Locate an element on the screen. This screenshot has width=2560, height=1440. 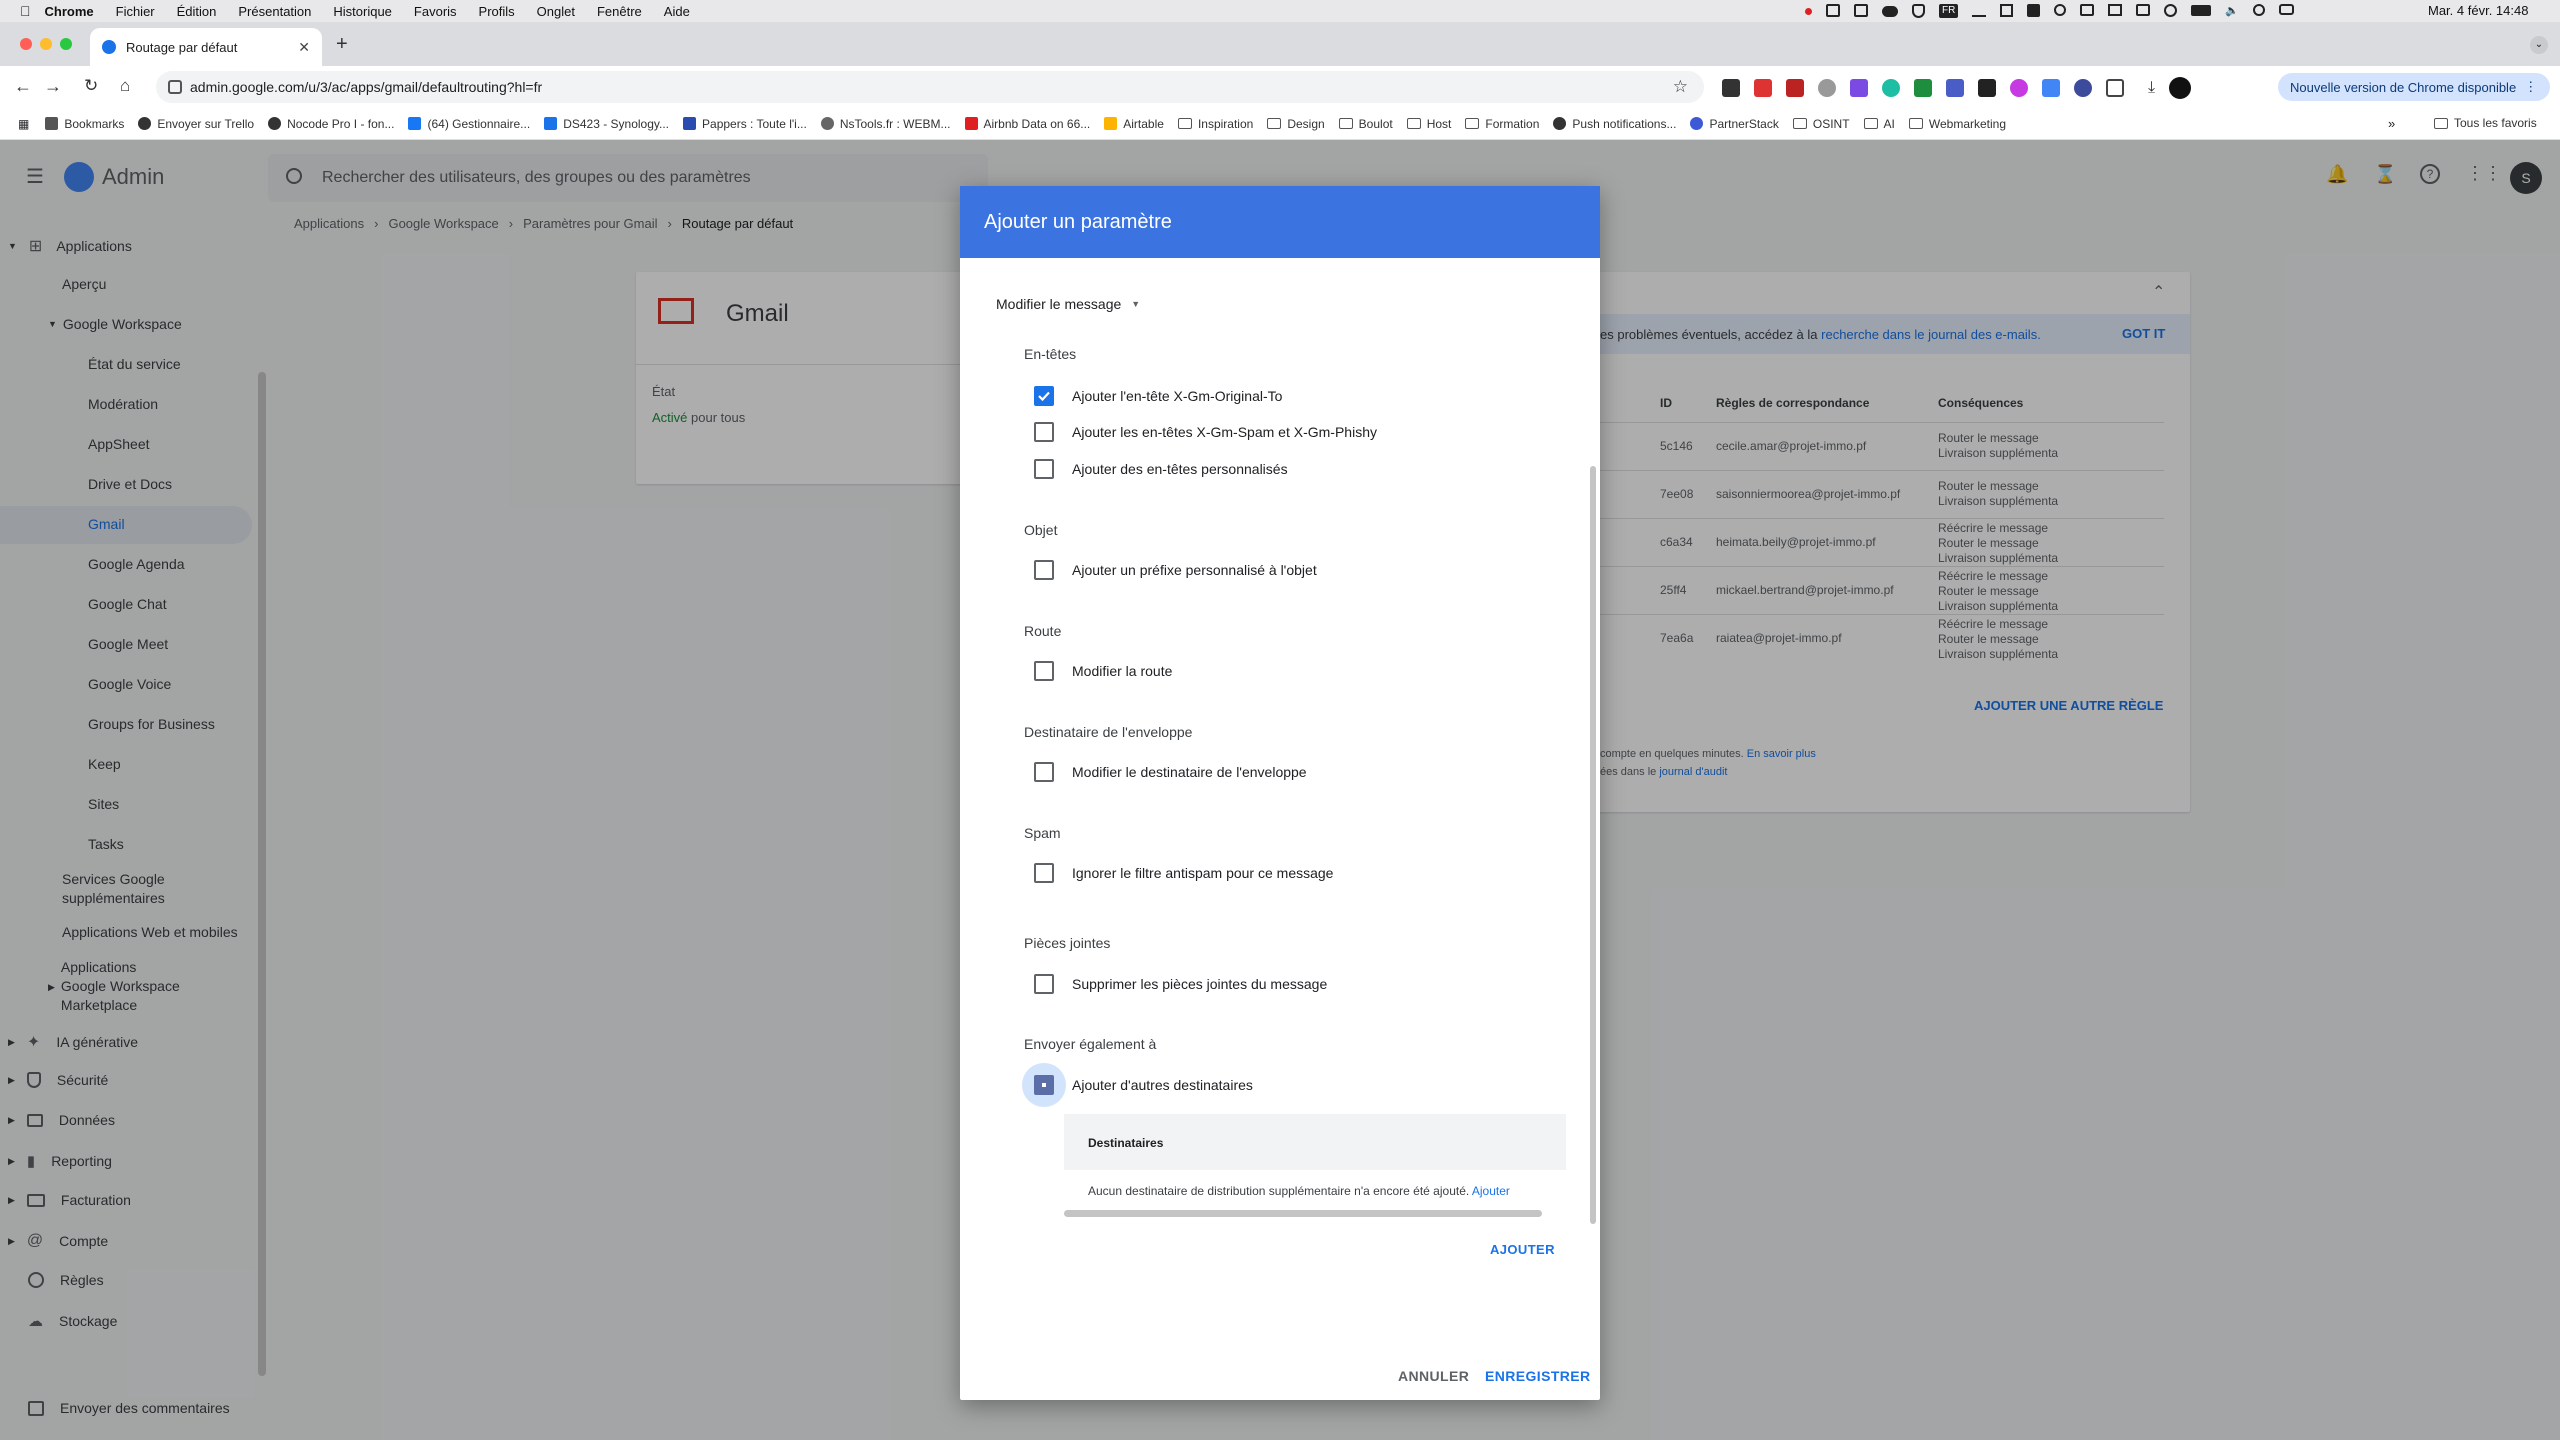
battery-icon is located at coordinates (2201, 10).